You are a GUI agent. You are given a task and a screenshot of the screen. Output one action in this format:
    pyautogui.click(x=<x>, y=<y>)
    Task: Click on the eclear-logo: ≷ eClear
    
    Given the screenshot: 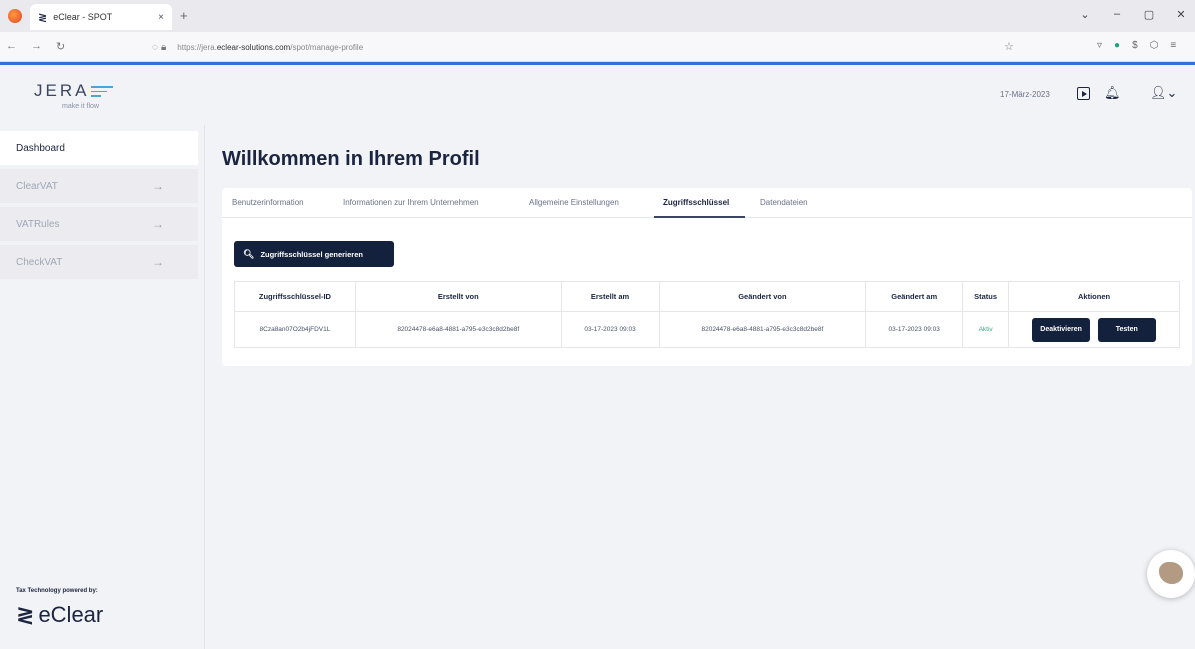 What is the action you would take?
    pyautogui.click(x=60, y=614)
    